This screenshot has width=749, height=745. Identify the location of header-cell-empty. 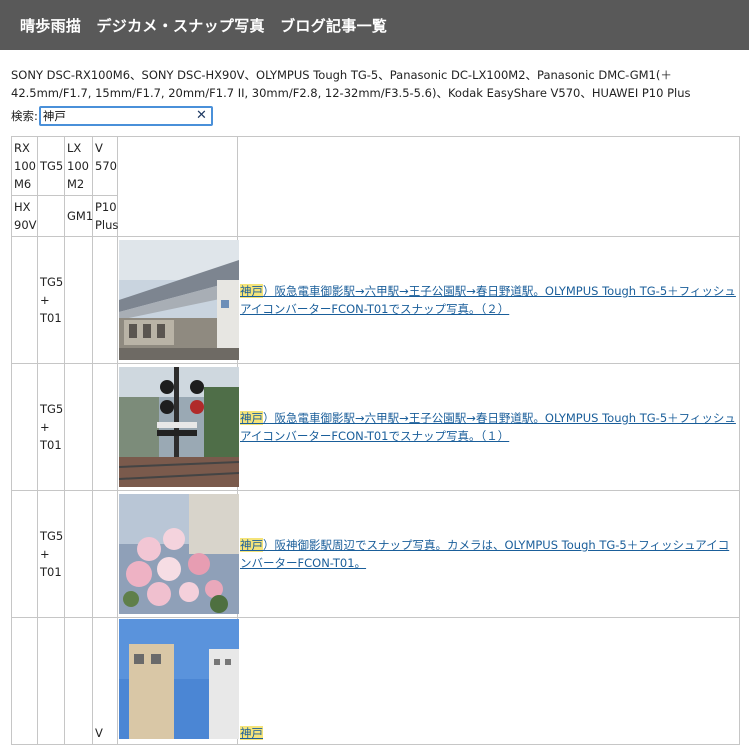
(51, 216).